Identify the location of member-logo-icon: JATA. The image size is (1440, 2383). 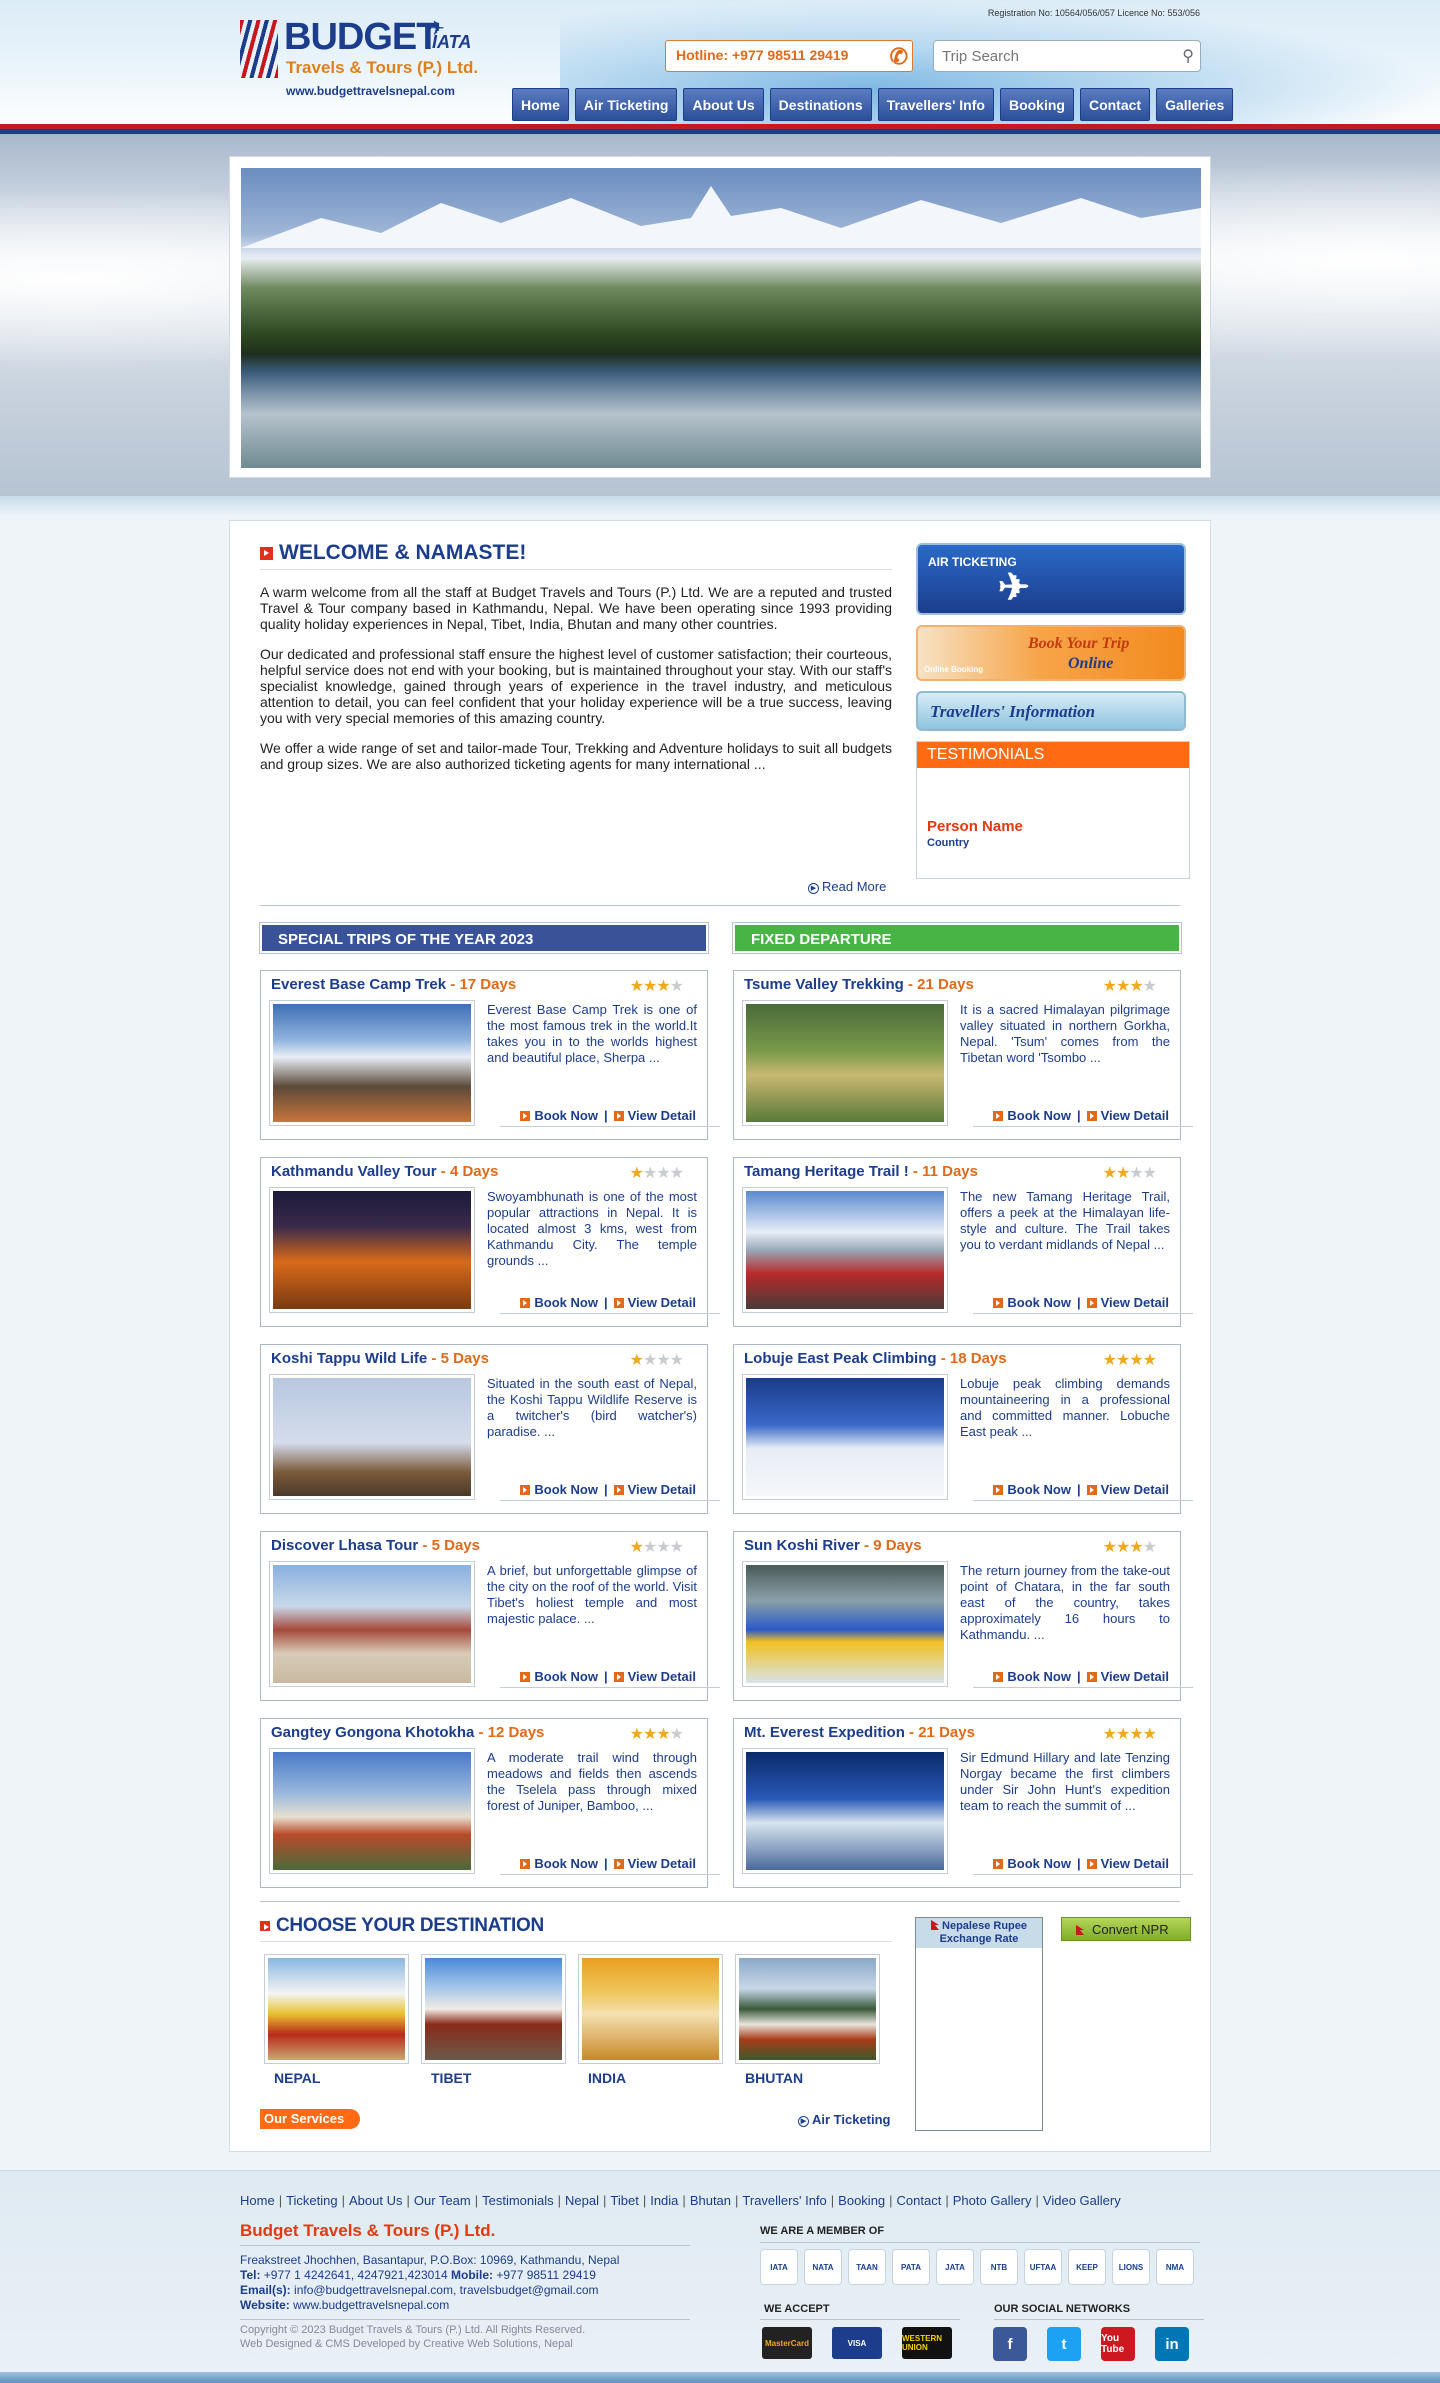
(955, 2267).